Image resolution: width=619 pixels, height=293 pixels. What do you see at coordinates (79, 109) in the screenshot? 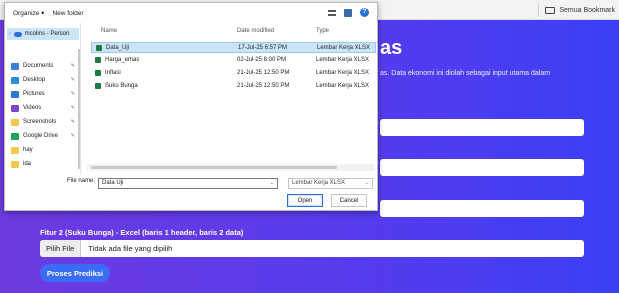
I see `nav-scrollbar` at bounding box center [79, 109].